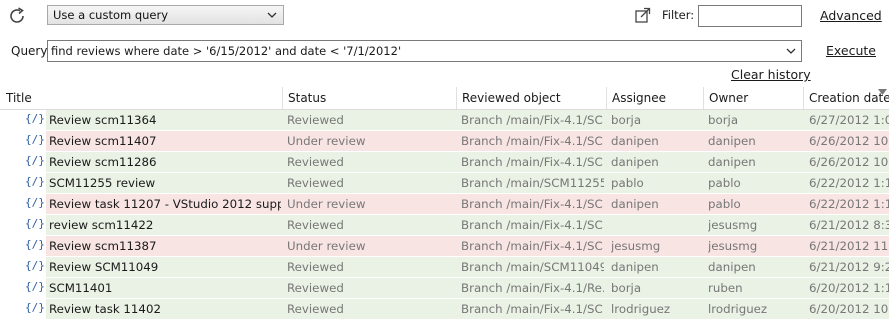  Describe the element at coordinates (849, 141) in the screenshot. I see `cell-creation-date: 6/26/2012 10:23` at that location.